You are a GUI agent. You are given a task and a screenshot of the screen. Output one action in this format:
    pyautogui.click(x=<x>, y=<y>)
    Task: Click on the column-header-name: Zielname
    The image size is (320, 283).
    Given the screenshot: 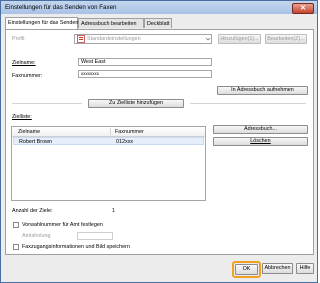 What is the action you would take?
    pyautogui.click(x=29, y=132)
    